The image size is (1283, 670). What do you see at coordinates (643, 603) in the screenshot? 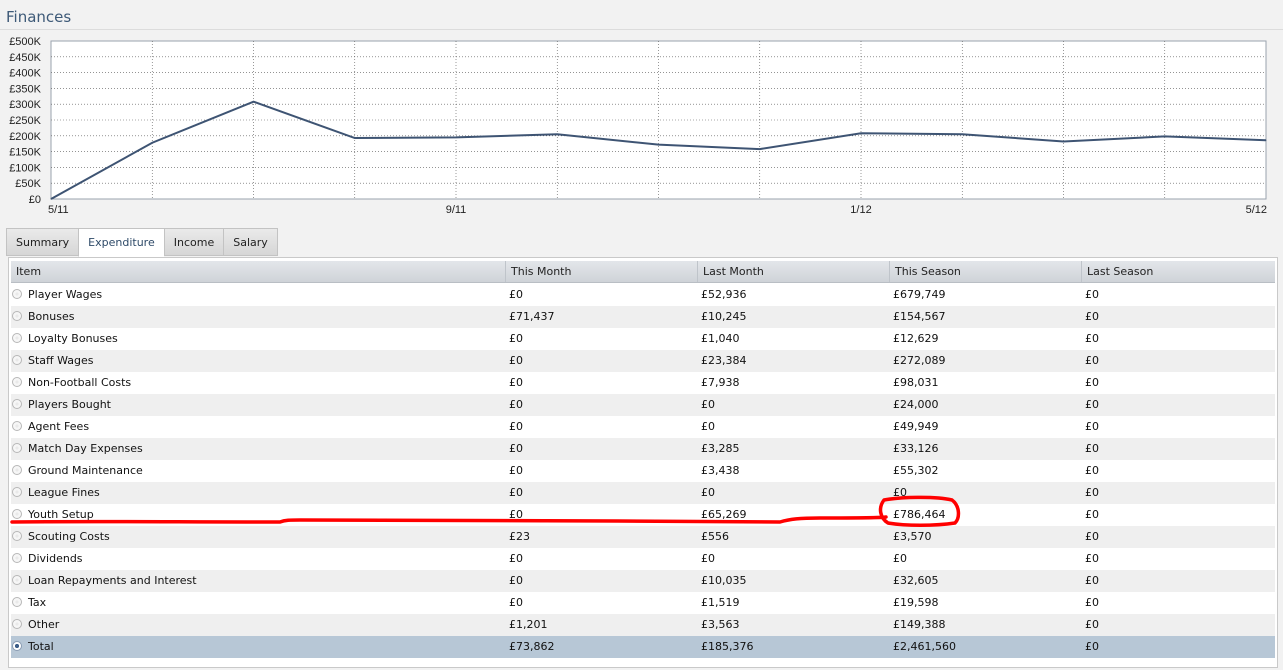
I see `table-row: Tax £0 £1,519 £19,598 £0` at bounding box center [643, 603].